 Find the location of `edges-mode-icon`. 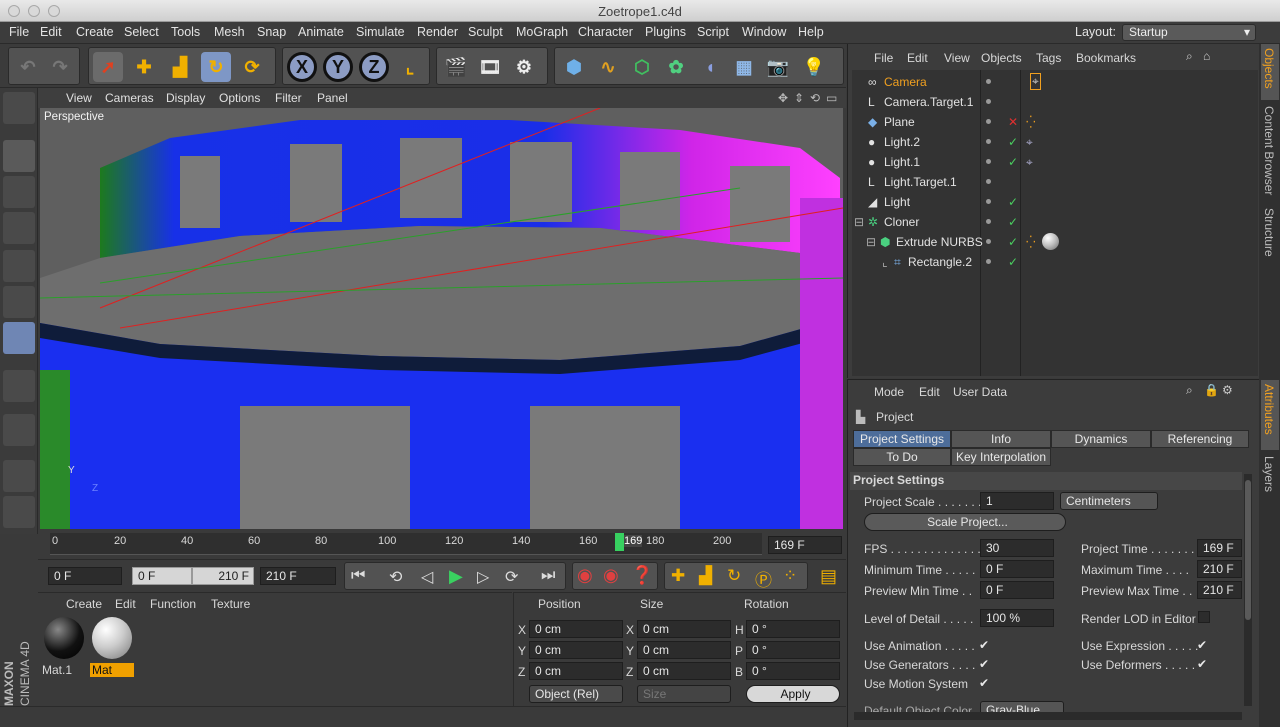

edges-mode-icon is located at coordinates (19, 302).